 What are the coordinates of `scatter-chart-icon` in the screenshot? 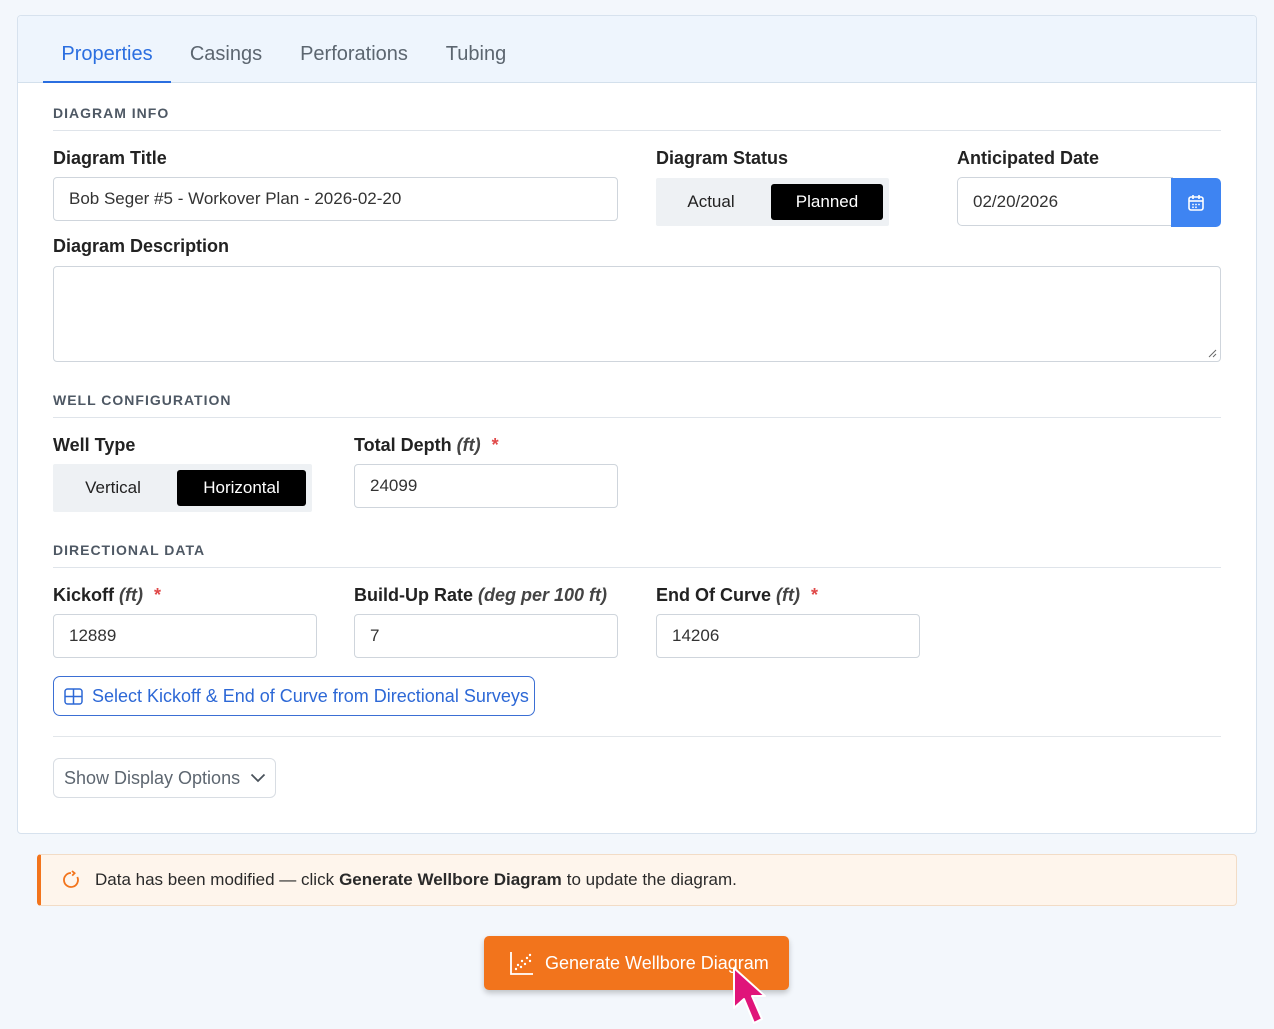 It's located at (521, 963).